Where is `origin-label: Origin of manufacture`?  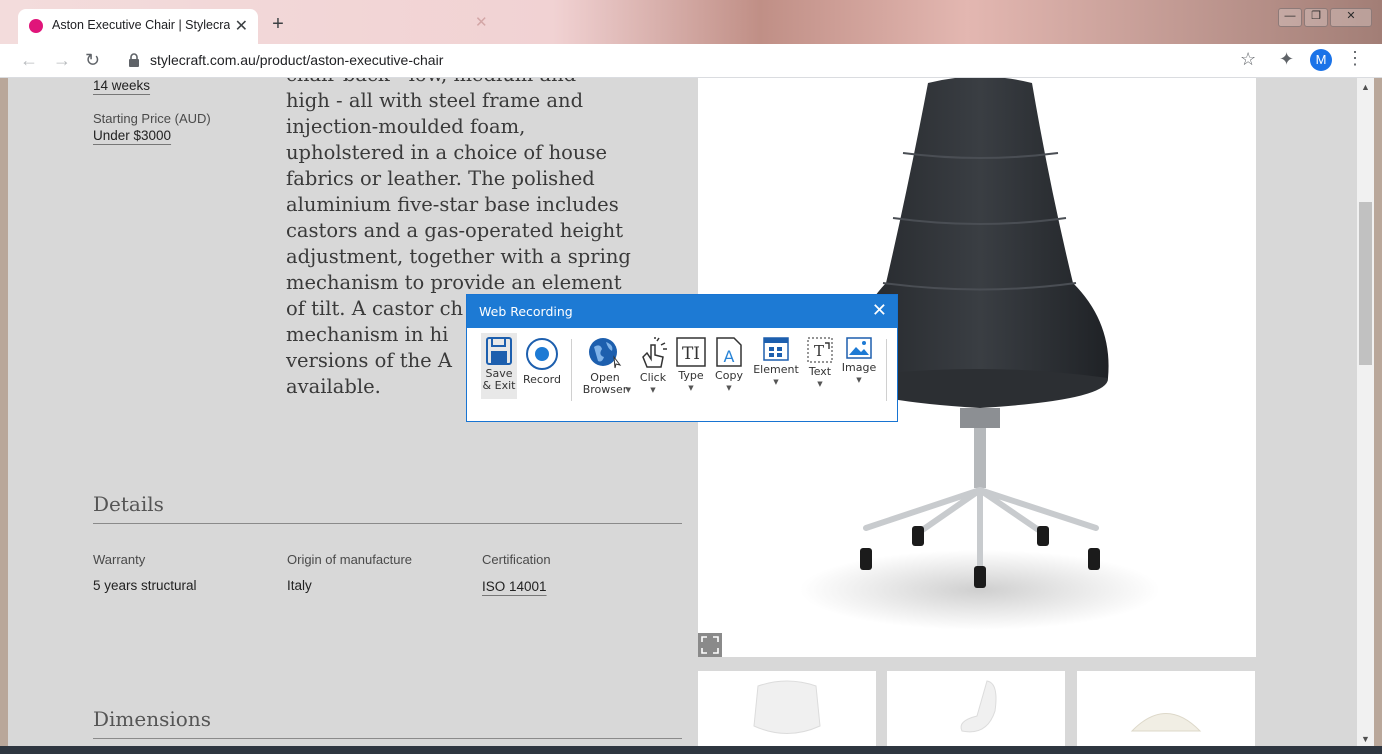
origin-label: Origin of manufacture is located at coordinates (350, 559).